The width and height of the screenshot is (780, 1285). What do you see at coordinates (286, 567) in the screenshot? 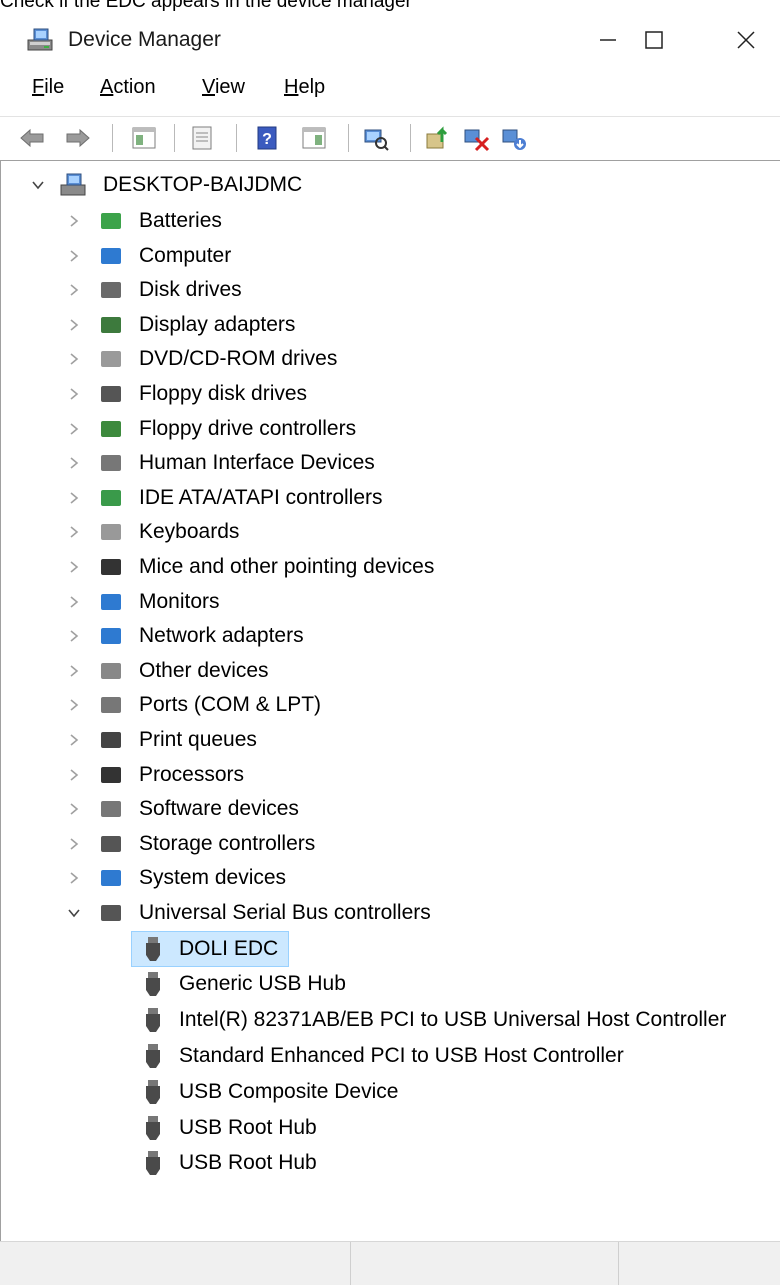
I see `tree-category: Mice and other pointing devices` at bounding box center [286, 567].